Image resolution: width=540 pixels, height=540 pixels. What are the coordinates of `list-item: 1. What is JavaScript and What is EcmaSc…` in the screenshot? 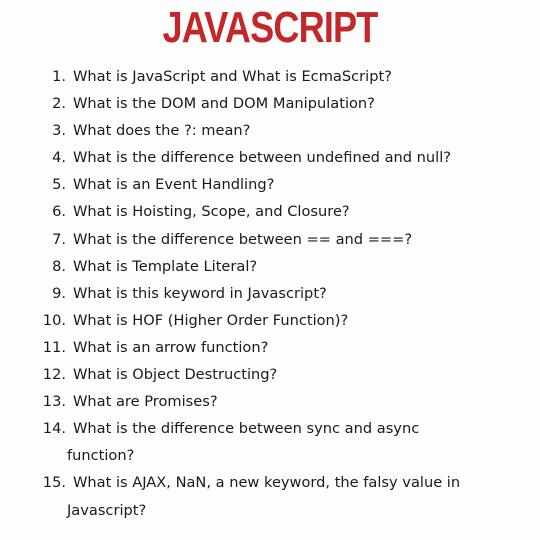 It's located at (270, 76).